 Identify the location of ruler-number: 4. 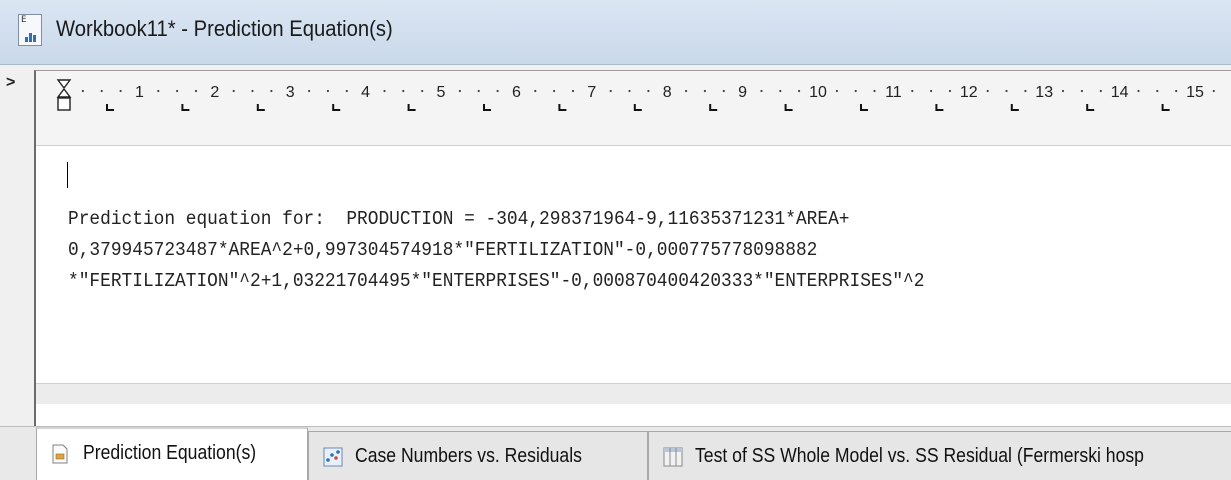
(365, 92).